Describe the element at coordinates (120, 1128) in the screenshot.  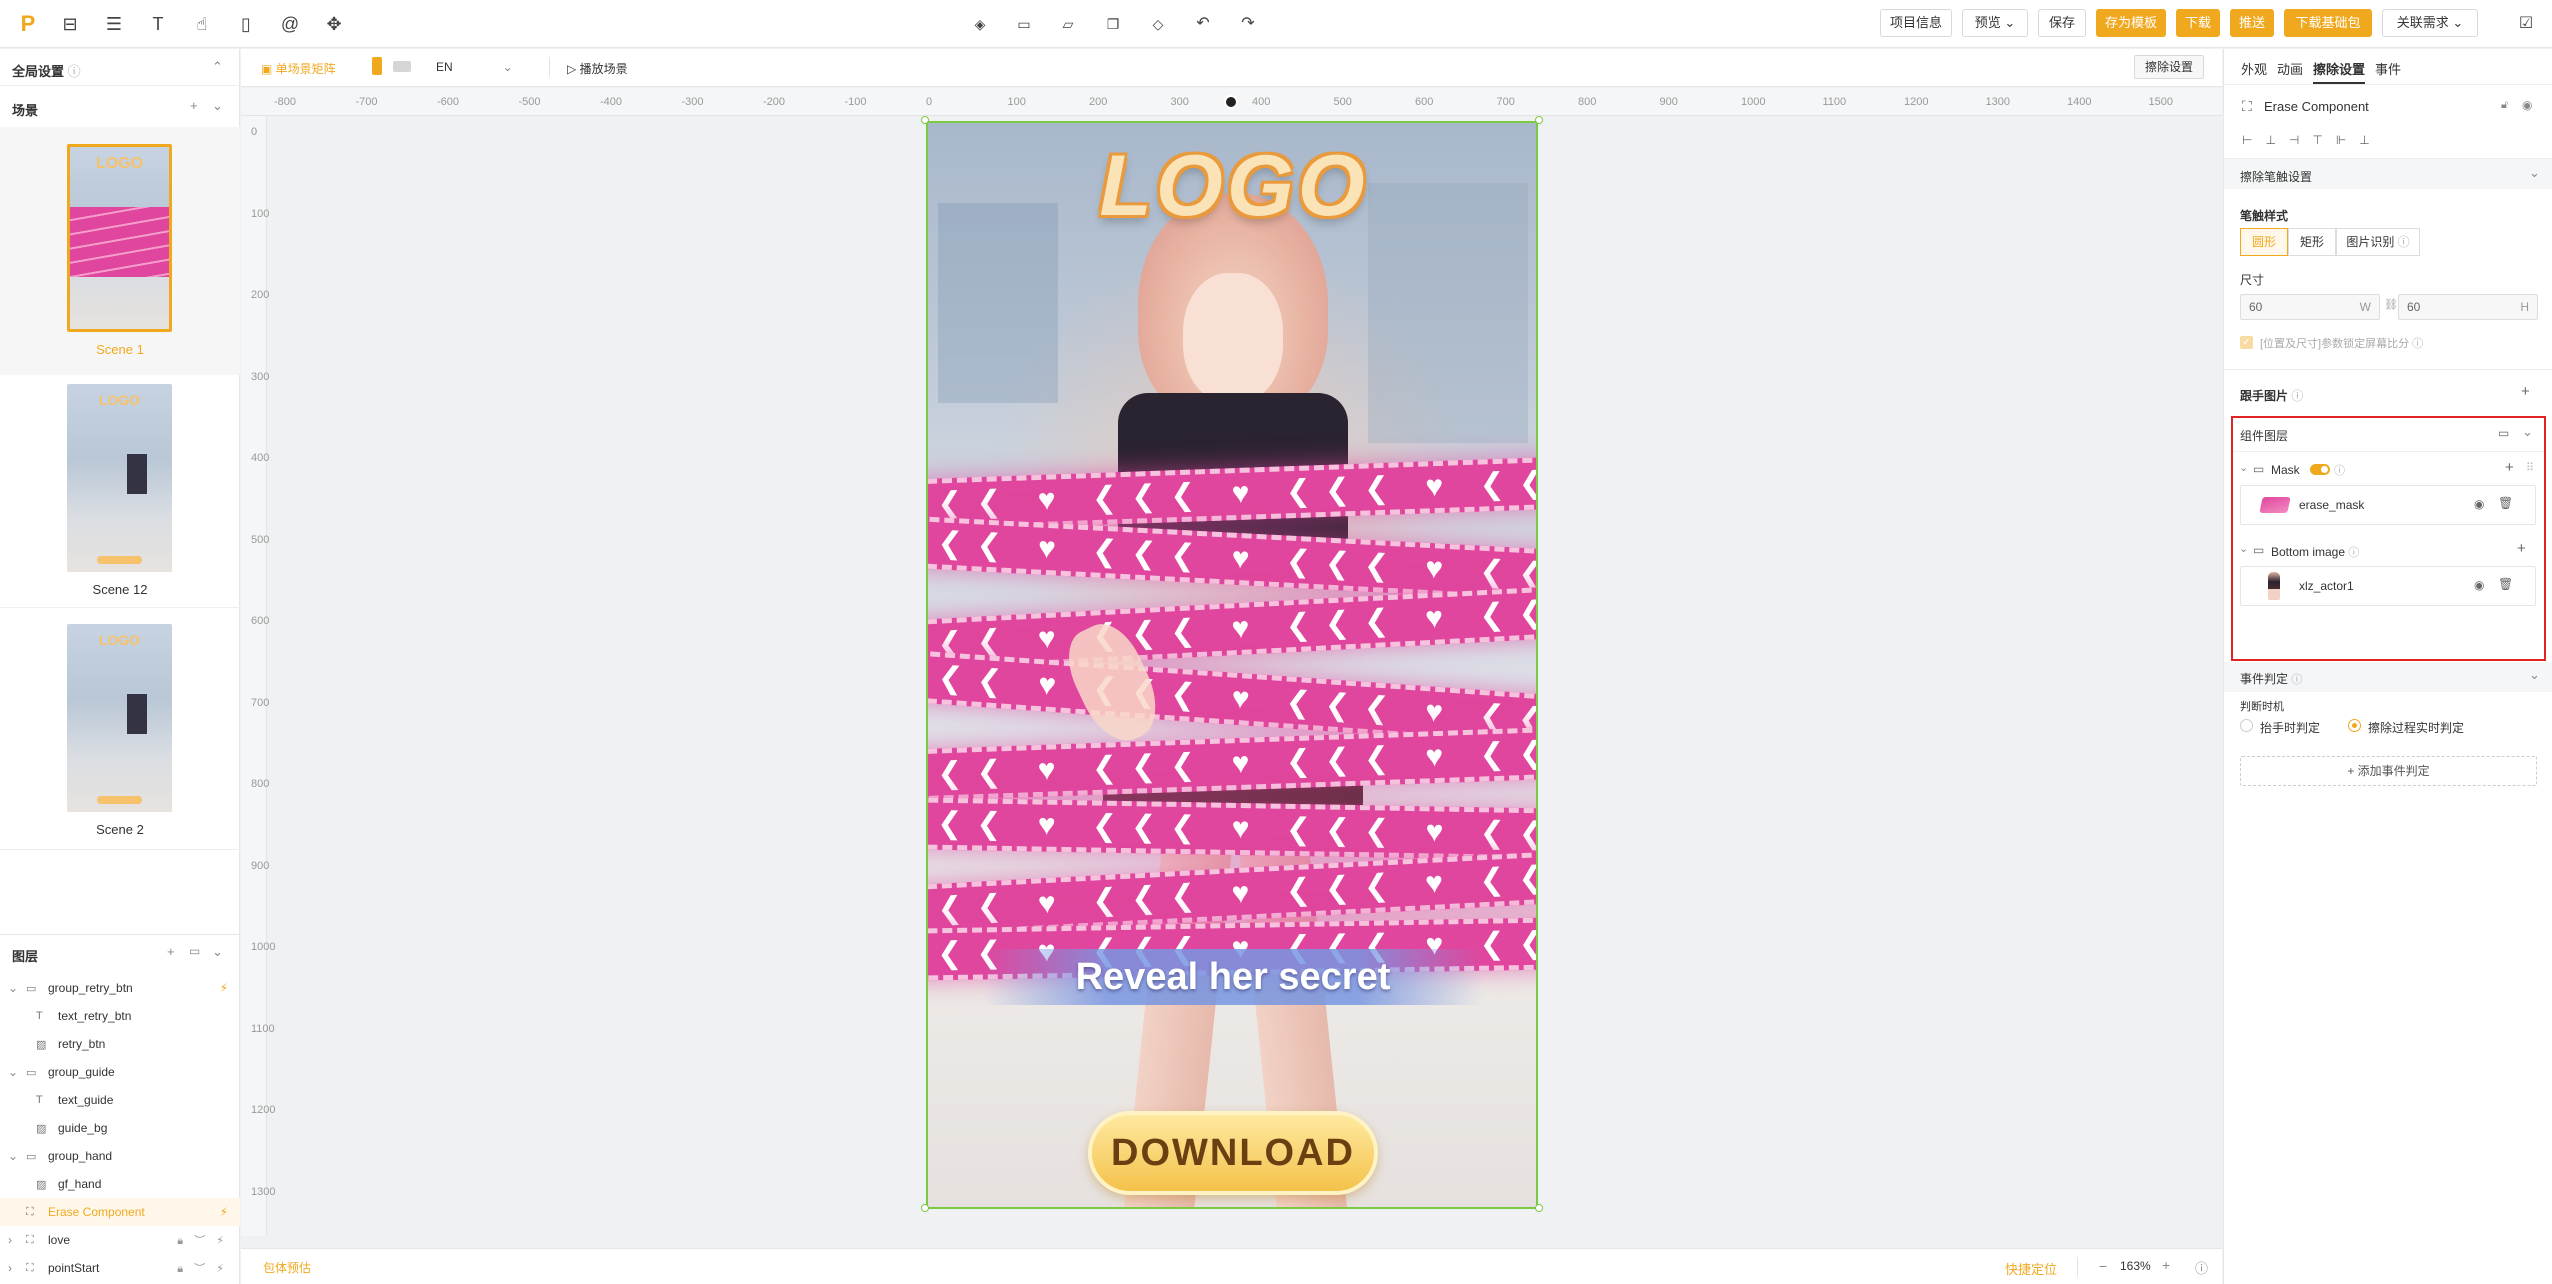
I see `layer-row: ▨ guide_bg` at that location.